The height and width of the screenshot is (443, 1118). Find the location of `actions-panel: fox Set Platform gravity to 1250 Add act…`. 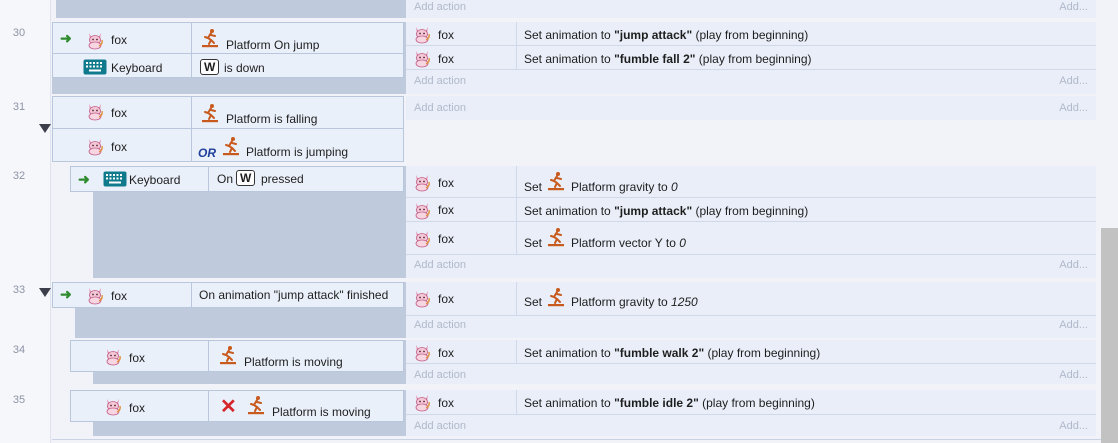

actions-panel: fox Set Platform gravity to 1250 Add act… is located at coordinates (751, 310).